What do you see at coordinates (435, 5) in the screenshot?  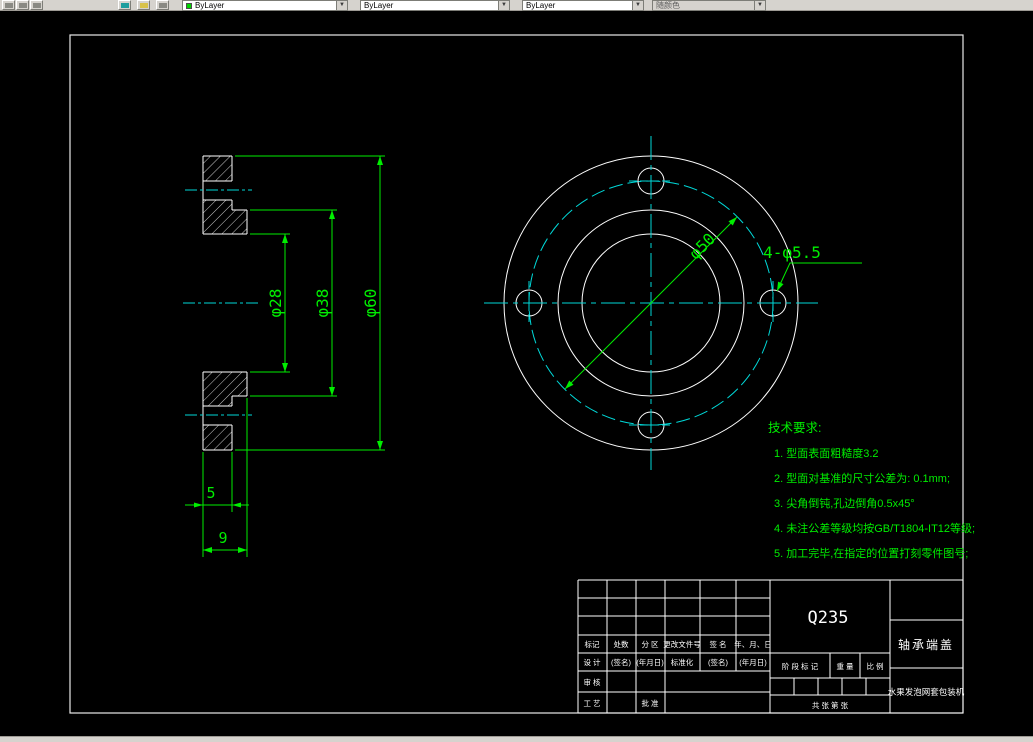 I see `linetype-control: ByLayer ▼` at bounding box center [435, 5].